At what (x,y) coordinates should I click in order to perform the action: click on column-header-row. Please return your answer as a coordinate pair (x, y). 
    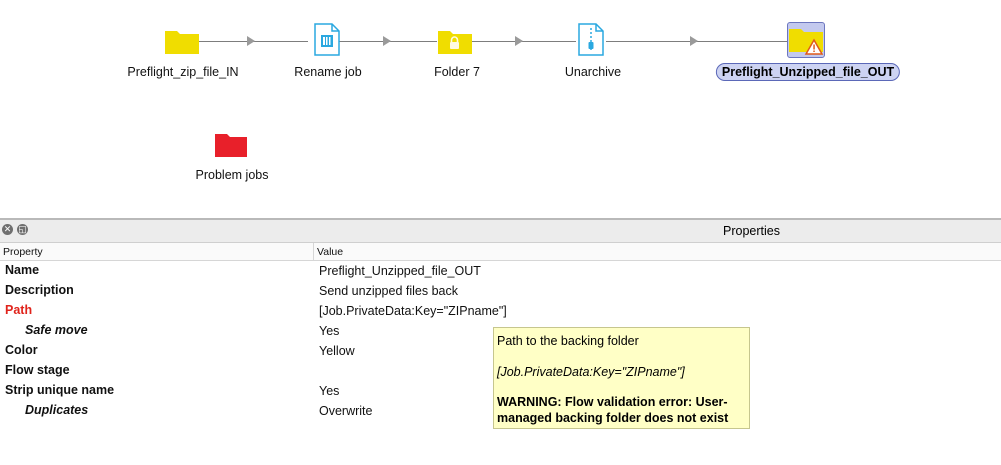
    Looking at the image, I should click on (500, 252).